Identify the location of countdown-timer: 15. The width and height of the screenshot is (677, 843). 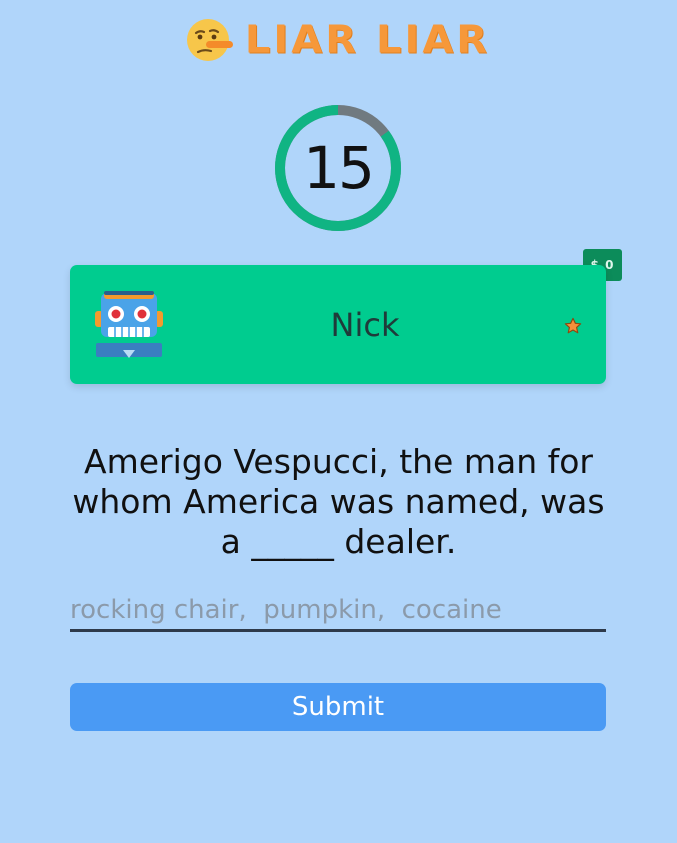
(338, 168).